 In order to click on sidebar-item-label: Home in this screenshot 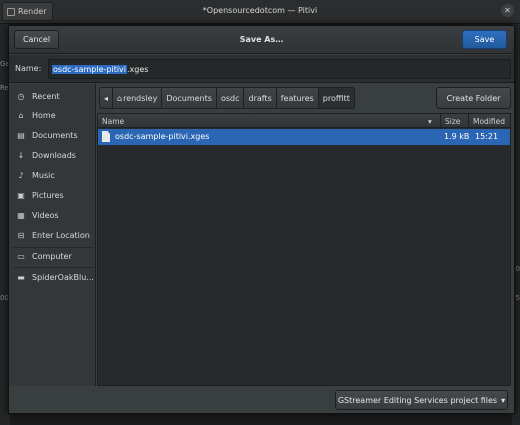, I will do `click(44, 115)`.